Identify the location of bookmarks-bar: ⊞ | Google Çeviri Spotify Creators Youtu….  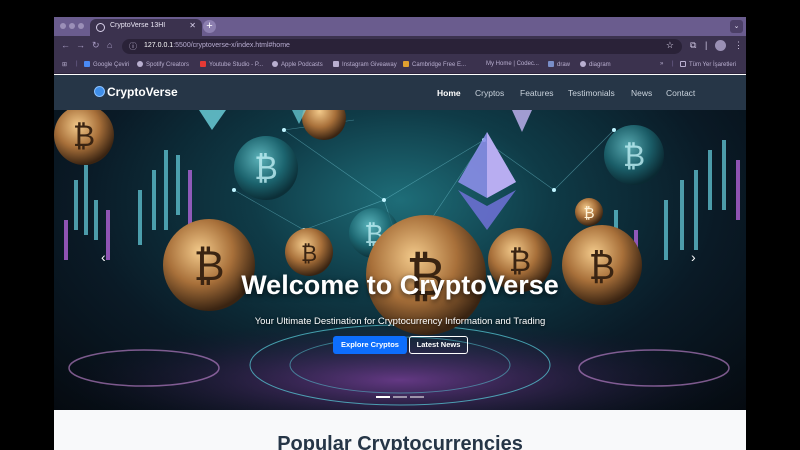
(400, 65).